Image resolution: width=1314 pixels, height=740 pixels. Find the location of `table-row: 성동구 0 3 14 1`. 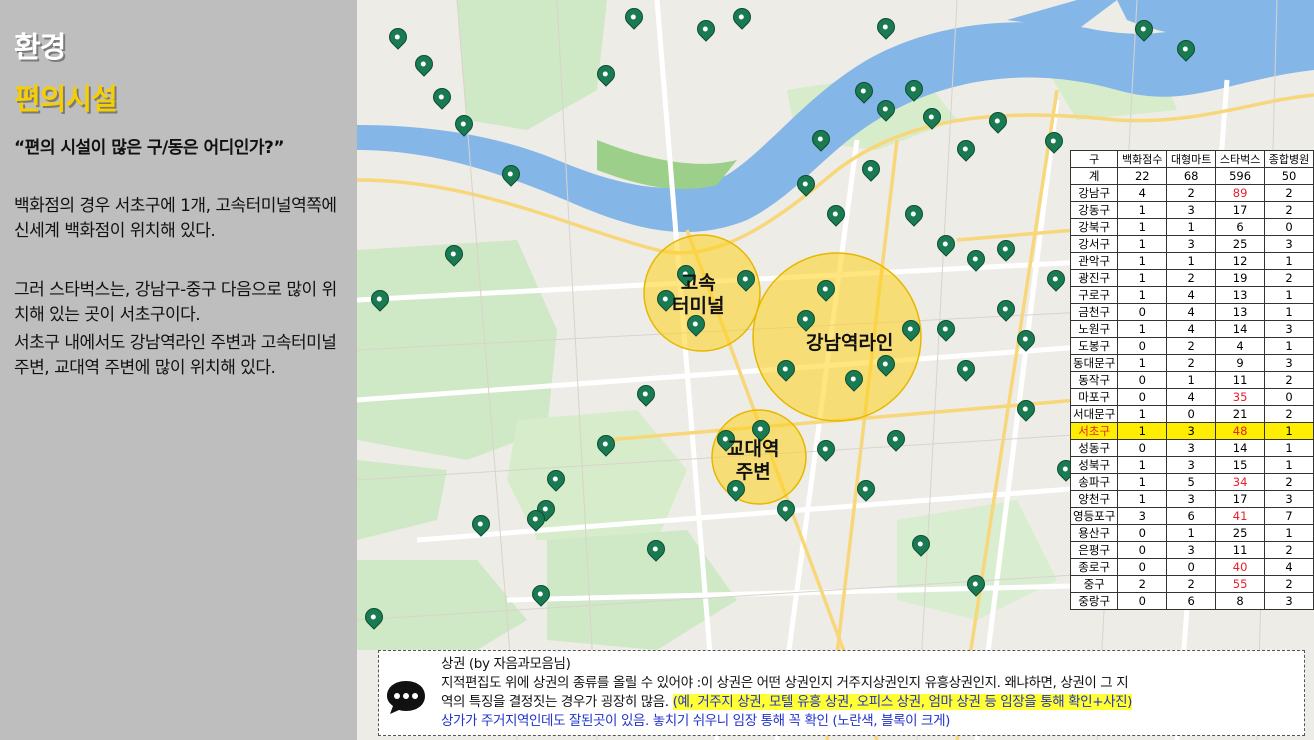

table-row: 성동구 0 3 14 1 is located at coordinates (1191, 448).